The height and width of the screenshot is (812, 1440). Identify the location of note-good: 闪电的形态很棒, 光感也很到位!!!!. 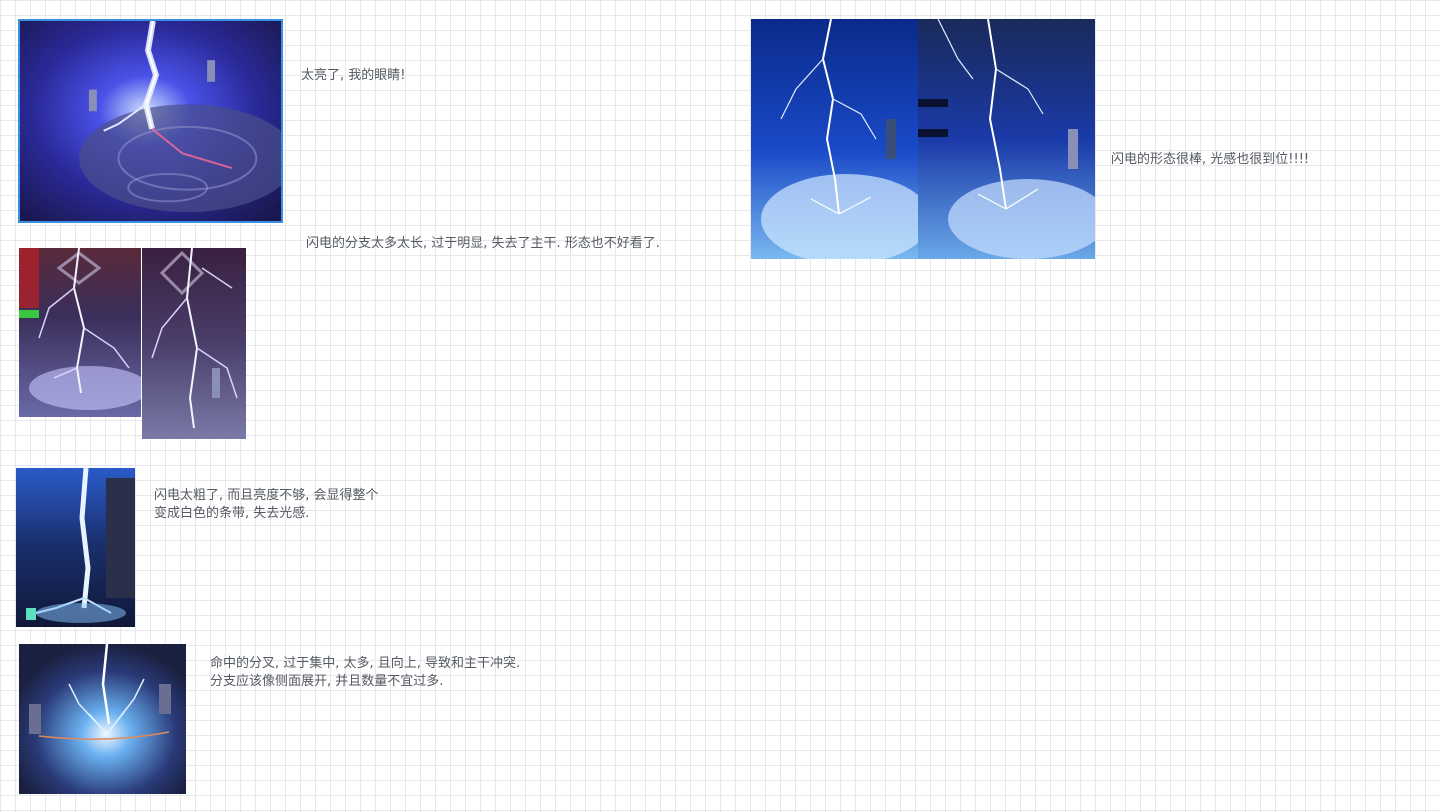
(1210, 160).